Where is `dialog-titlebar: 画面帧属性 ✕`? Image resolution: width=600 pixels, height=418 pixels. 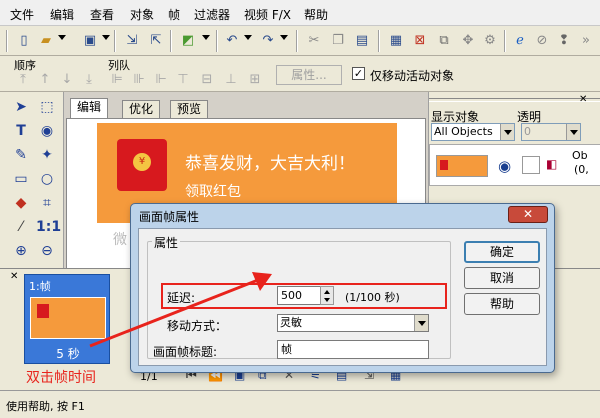
dialog-titlebar: 画面帧属性 ✕ is located at coordinates (342, 215).